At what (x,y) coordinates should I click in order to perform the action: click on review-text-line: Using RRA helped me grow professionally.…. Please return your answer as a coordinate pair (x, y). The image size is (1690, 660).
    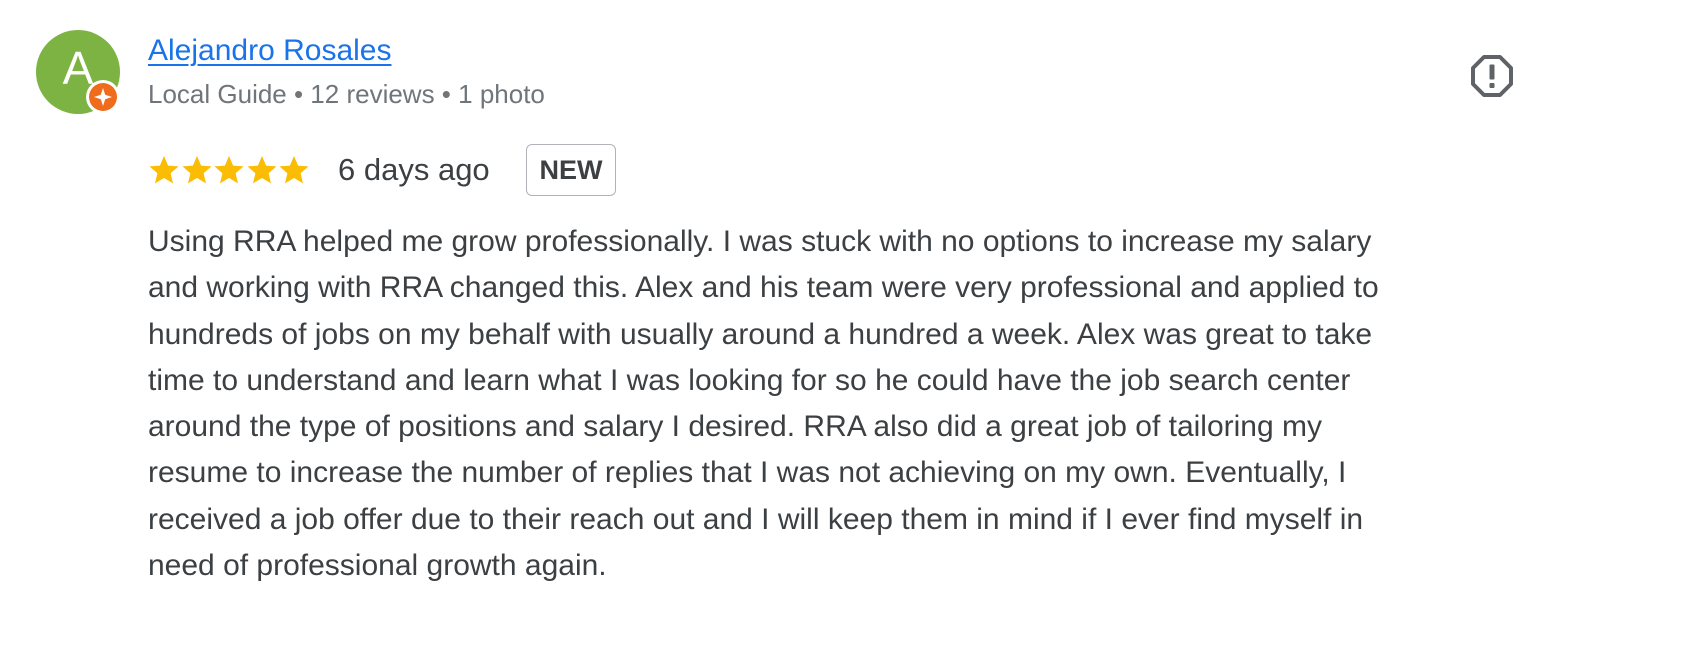
    Looking at the image, I should click on (760, 241).